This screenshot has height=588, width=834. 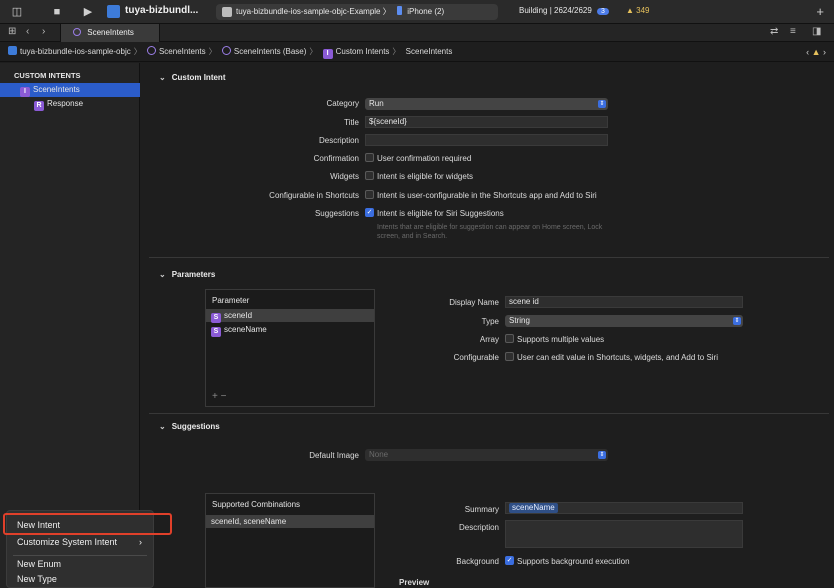 What do you see at coordinates (27, 31) in the screenshot?
I see `back-icon: ‹` at bounding box center [27, 31].